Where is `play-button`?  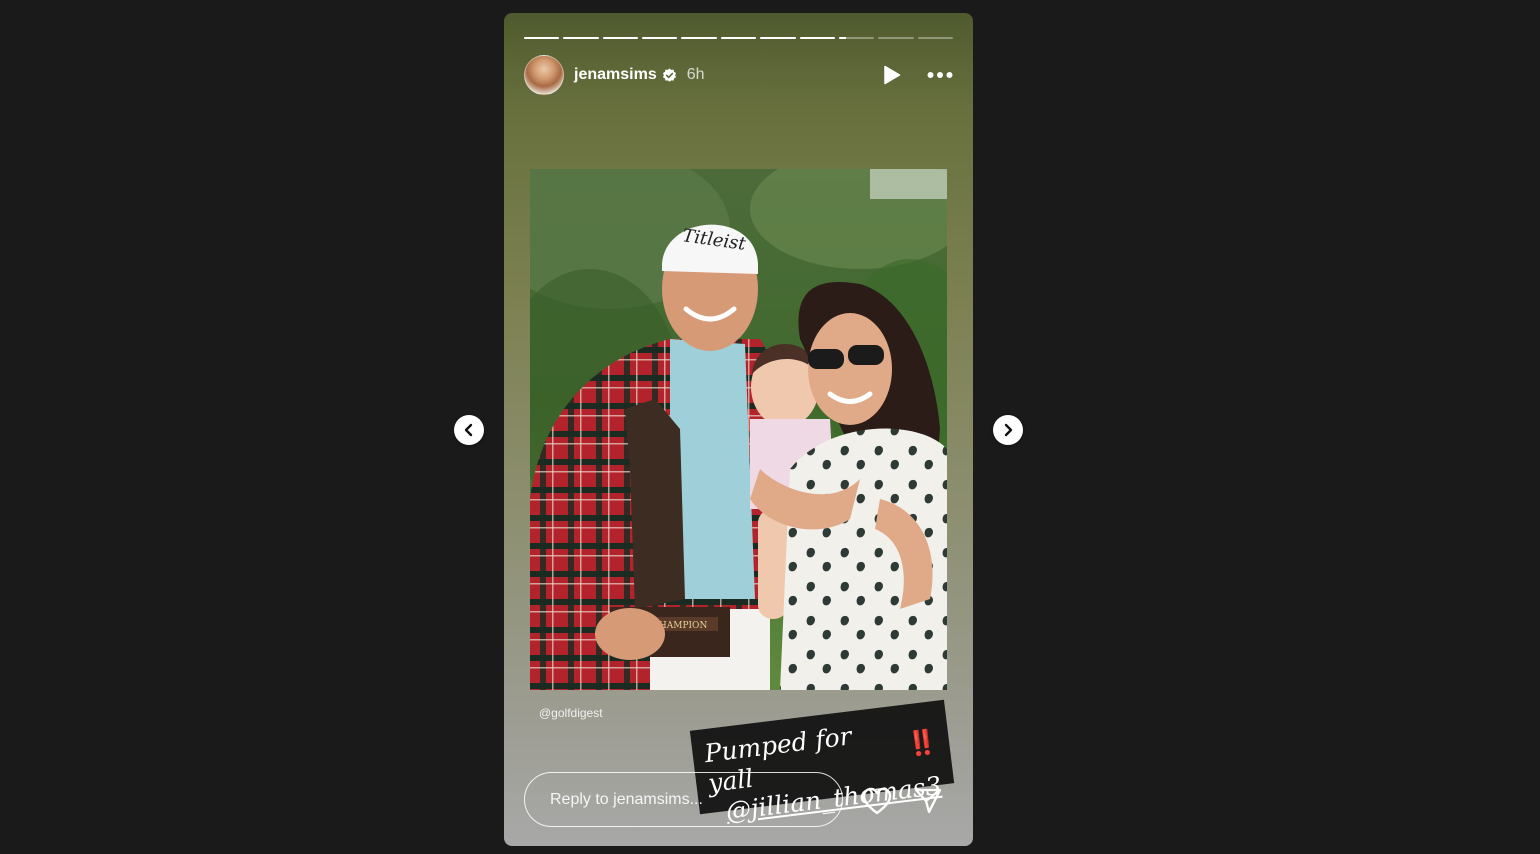 play-button is located at coordinates (892, 75).